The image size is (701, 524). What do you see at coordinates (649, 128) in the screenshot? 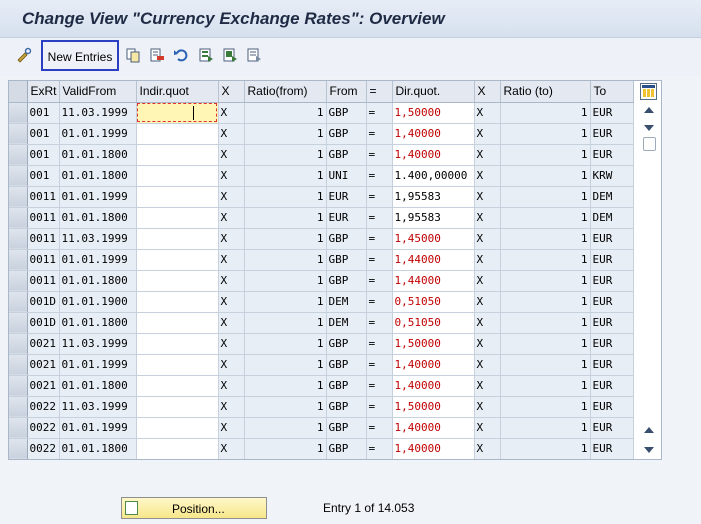
I see `scroll-down-icon` at bounding box center [649, 128].